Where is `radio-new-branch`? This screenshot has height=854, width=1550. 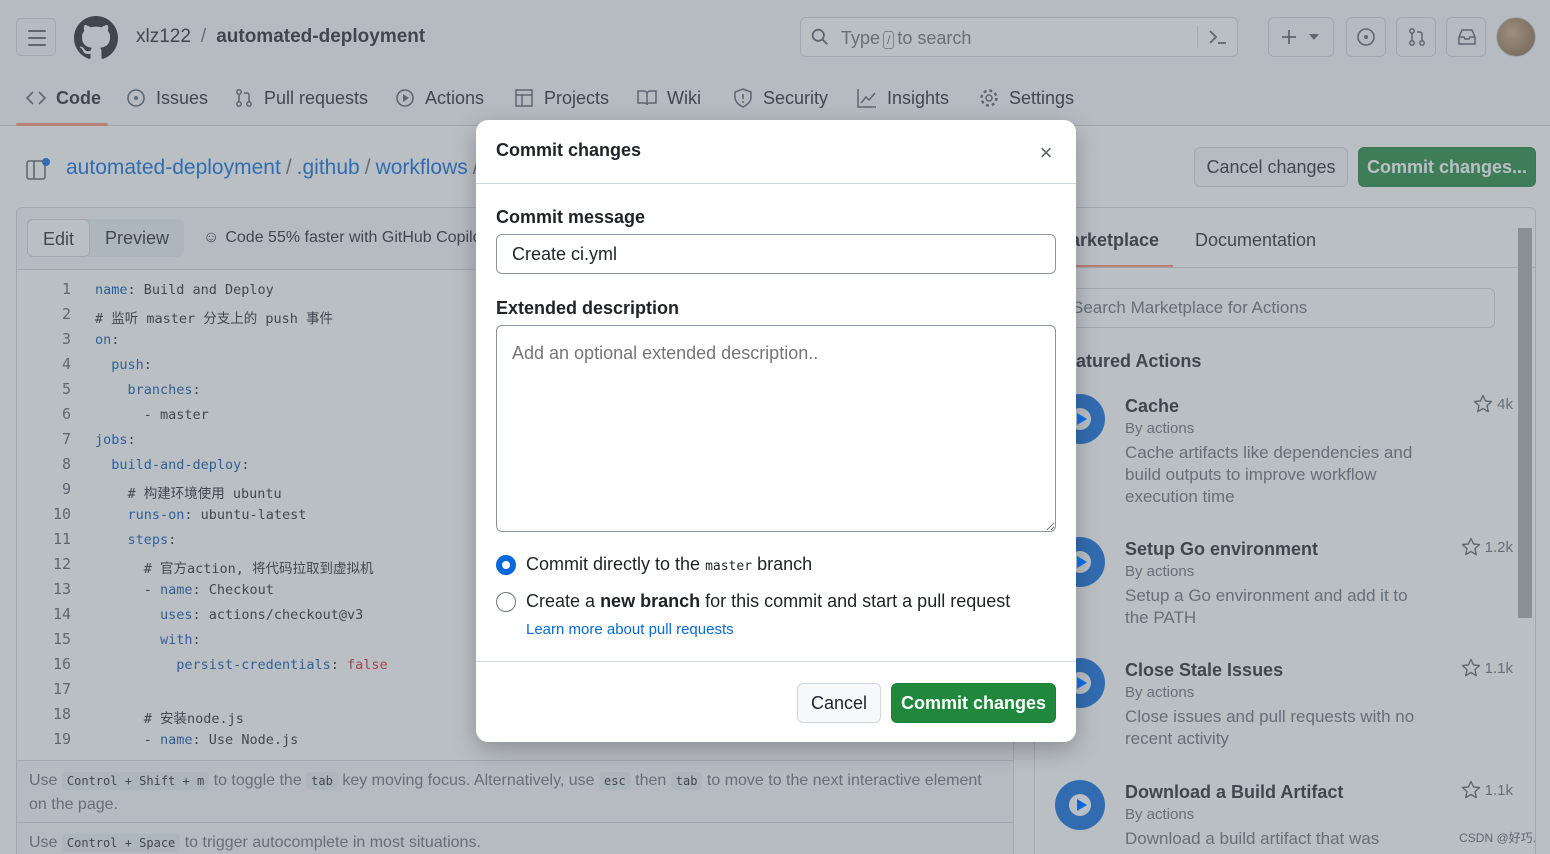
radio-new-branch is located at coordinates (506, 601).